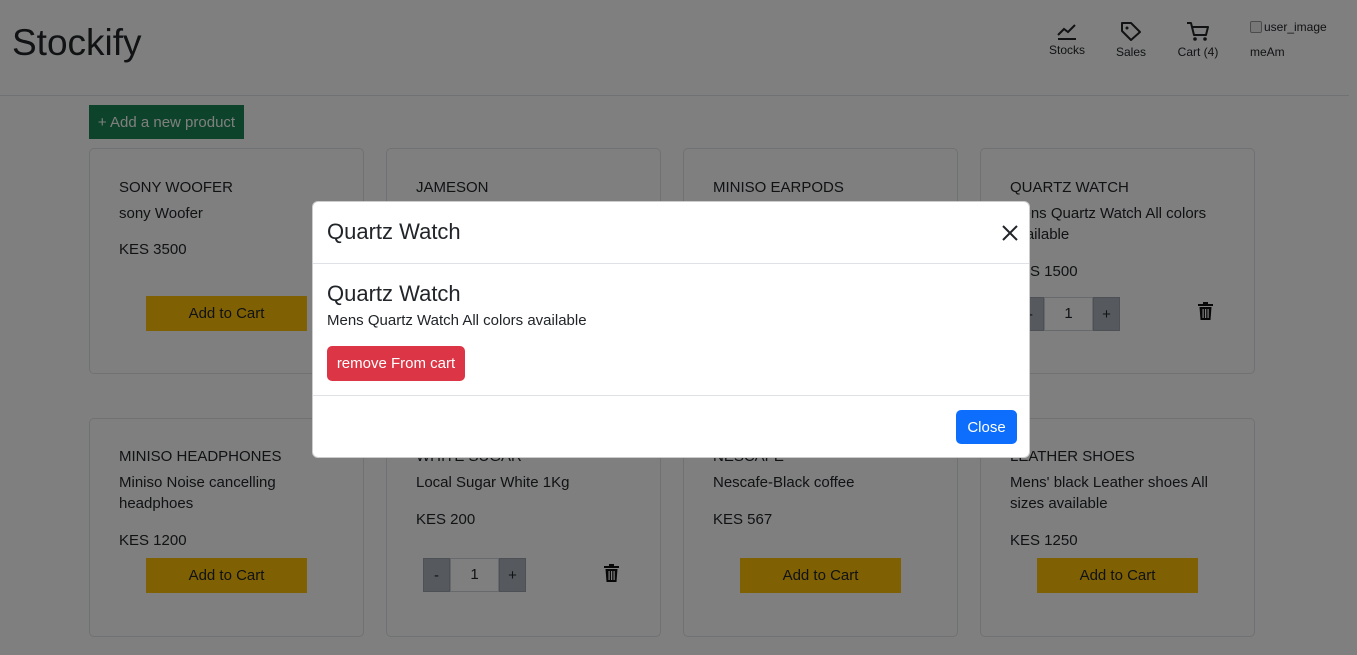 The width and height of the screenshot is (1357, 655). Describe the element at coordinates (1010, 233) in the screenshot. I see `close-icon` at that location.